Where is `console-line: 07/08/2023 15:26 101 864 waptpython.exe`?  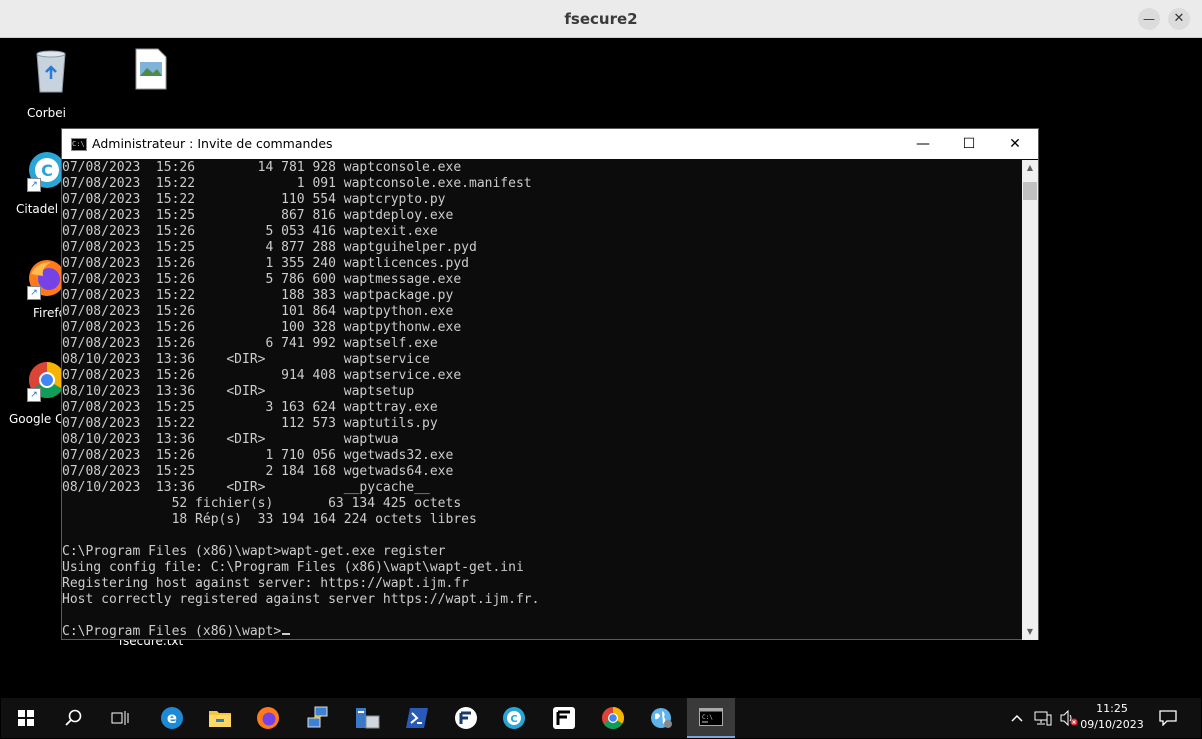 console-line: 07/08/2023 15:26 101 864 waptpython.exe is located at coordinates (258, 311).